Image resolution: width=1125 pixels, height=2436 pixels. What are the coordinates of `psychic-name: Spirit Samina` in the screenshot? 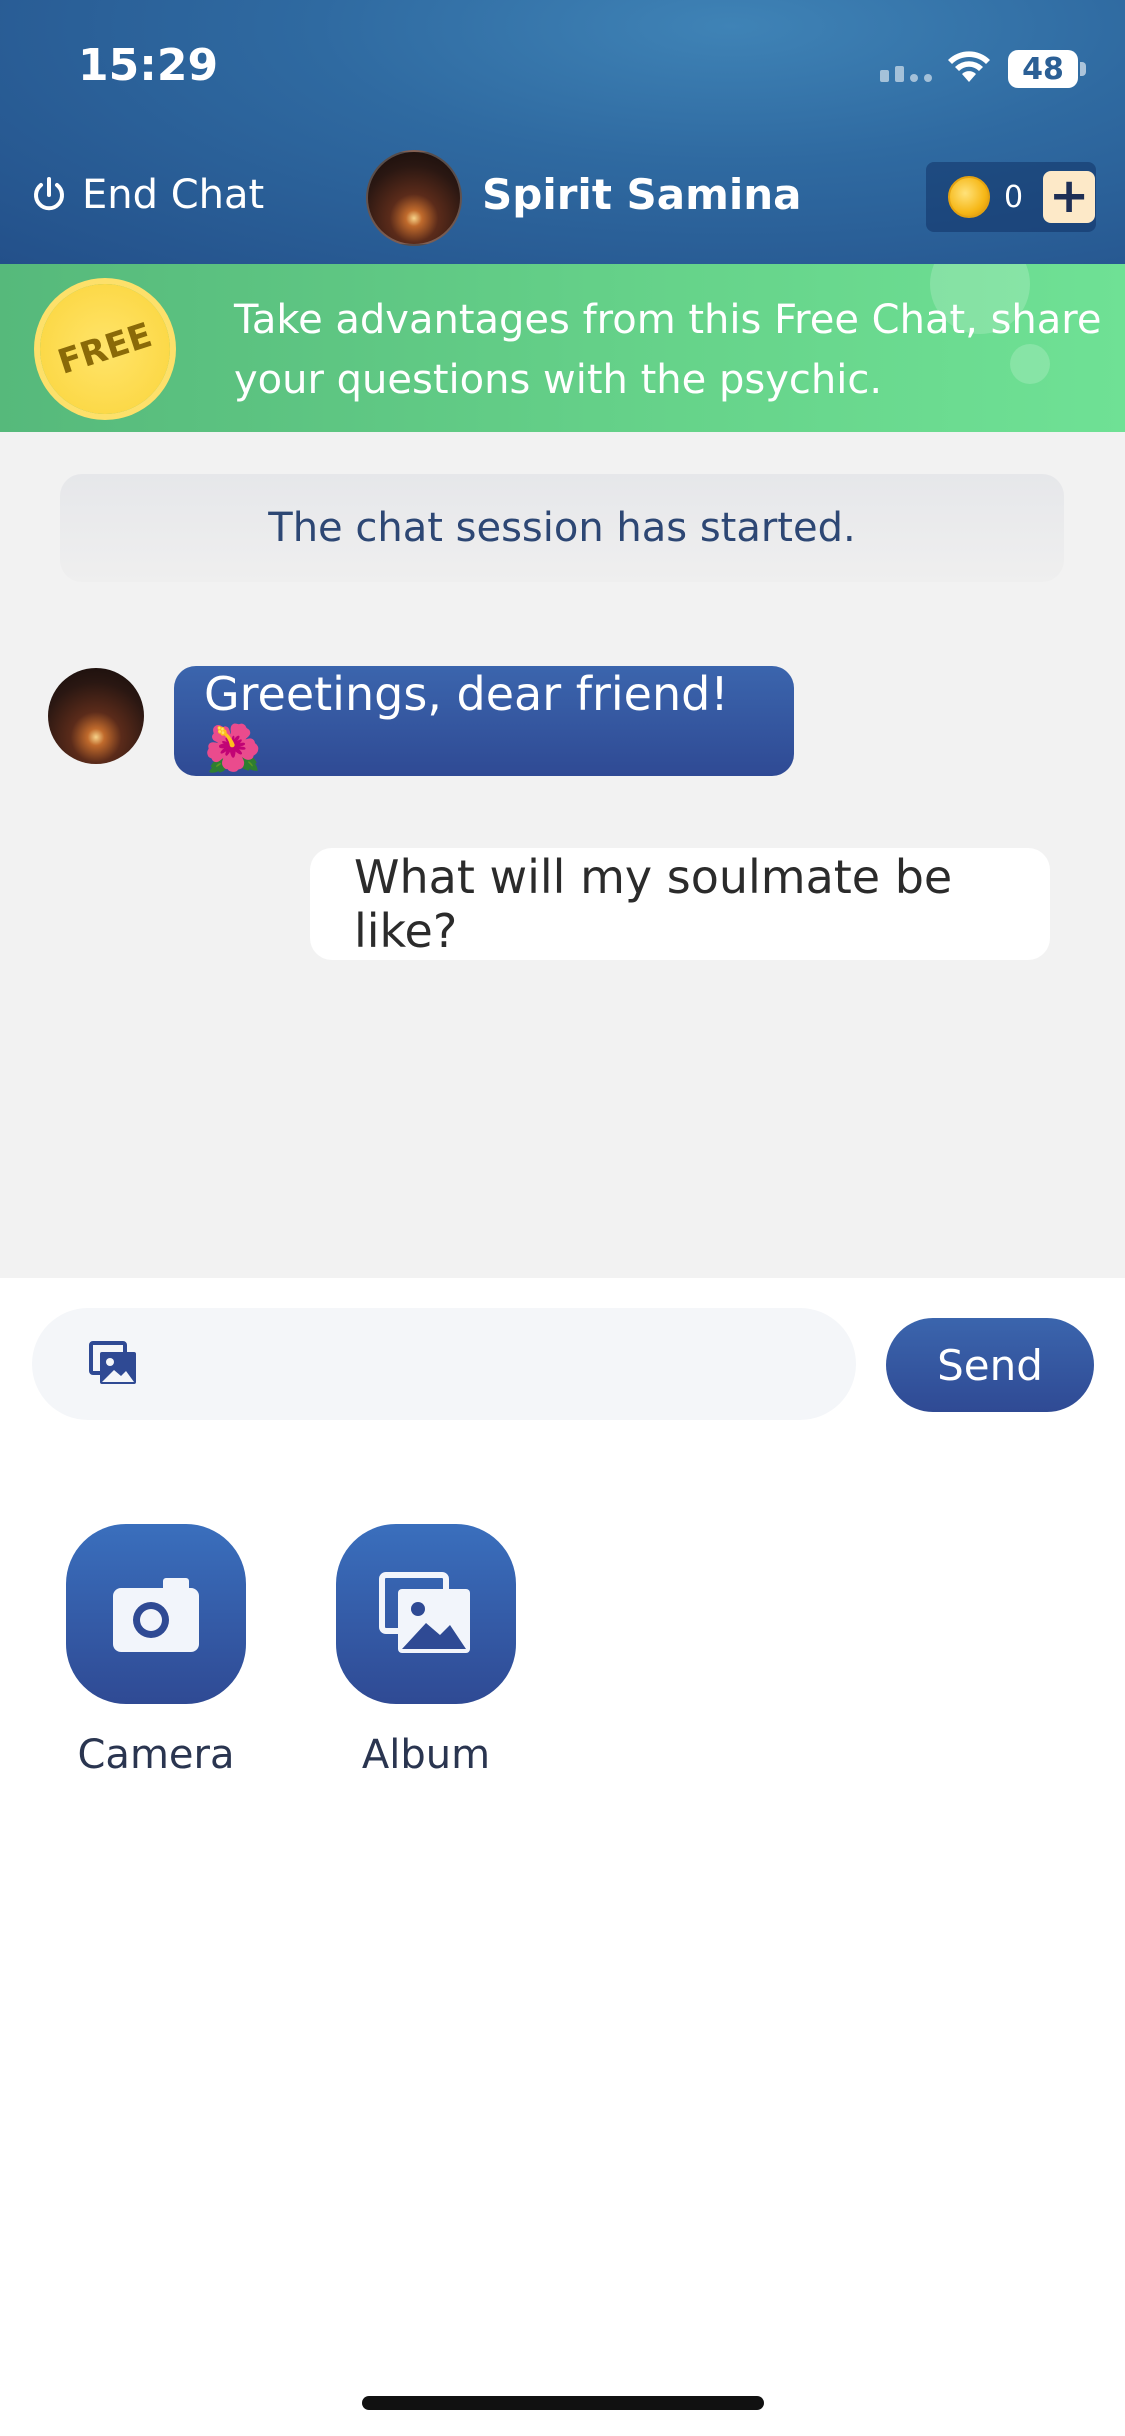 It's located at (642, 194).